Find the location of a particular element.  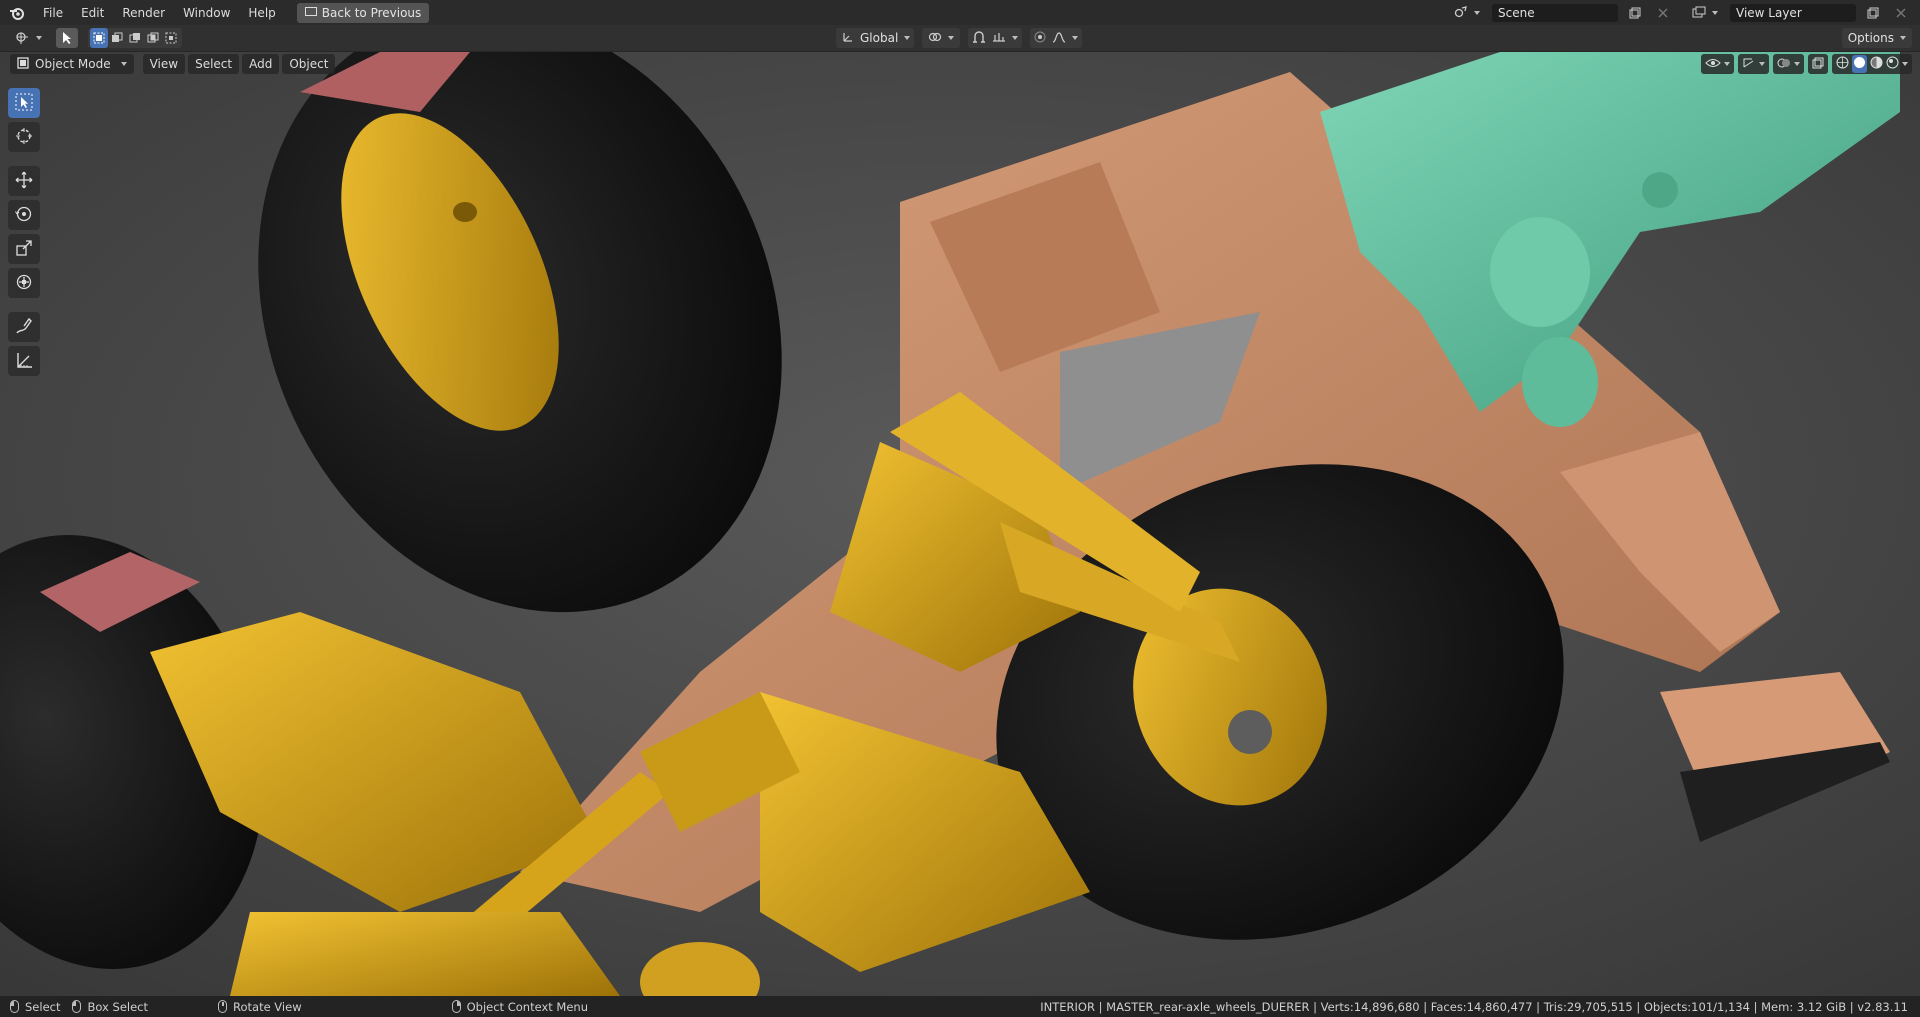

3d-viewport-icon is located at coordinates (22, 38).